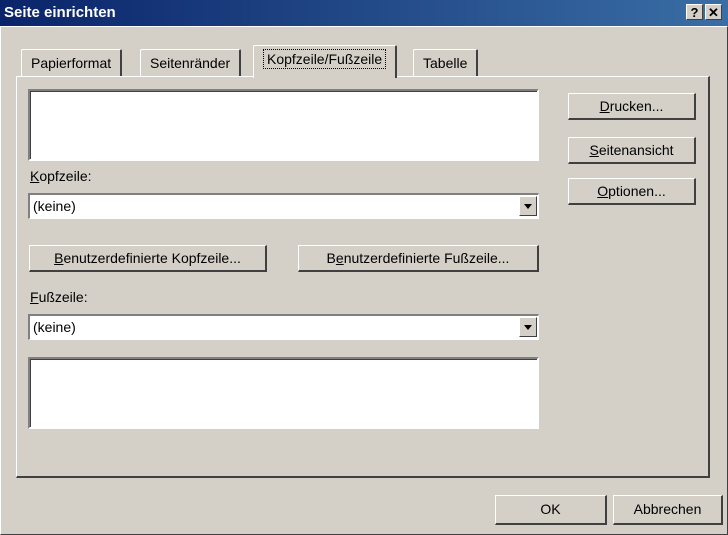 The width and height of the screenshot is (728, 535). I want to click on tab-papierformat: Papierformat, so click(72, 62).